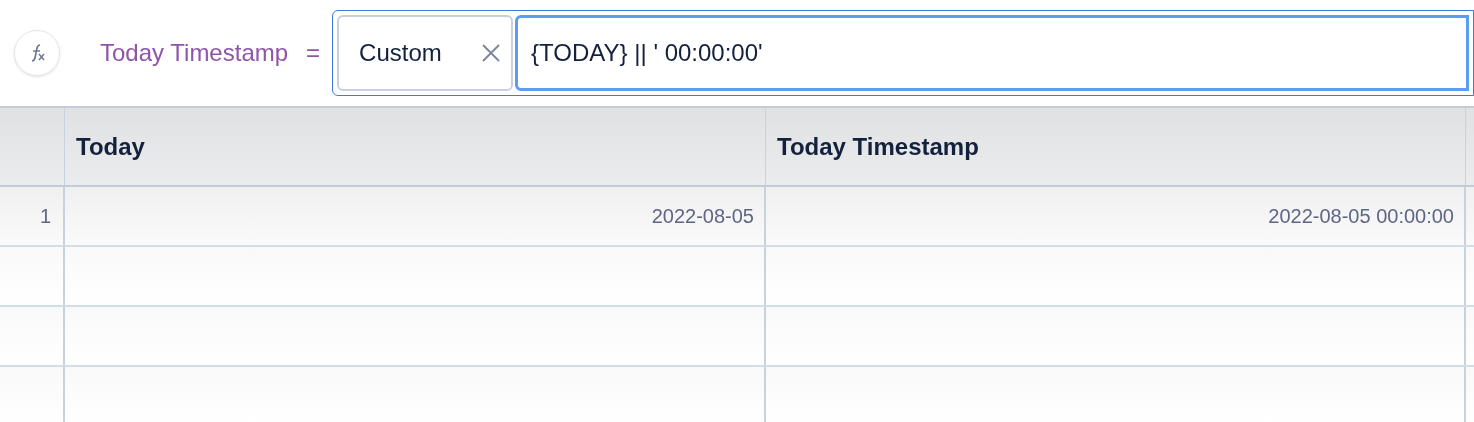 This screenshot has height=422, width=1474. What do you see at coordinates (878, 146) in the screenshot?
I see `column-header: Today Timestamp` at bounding box center [878, 146].